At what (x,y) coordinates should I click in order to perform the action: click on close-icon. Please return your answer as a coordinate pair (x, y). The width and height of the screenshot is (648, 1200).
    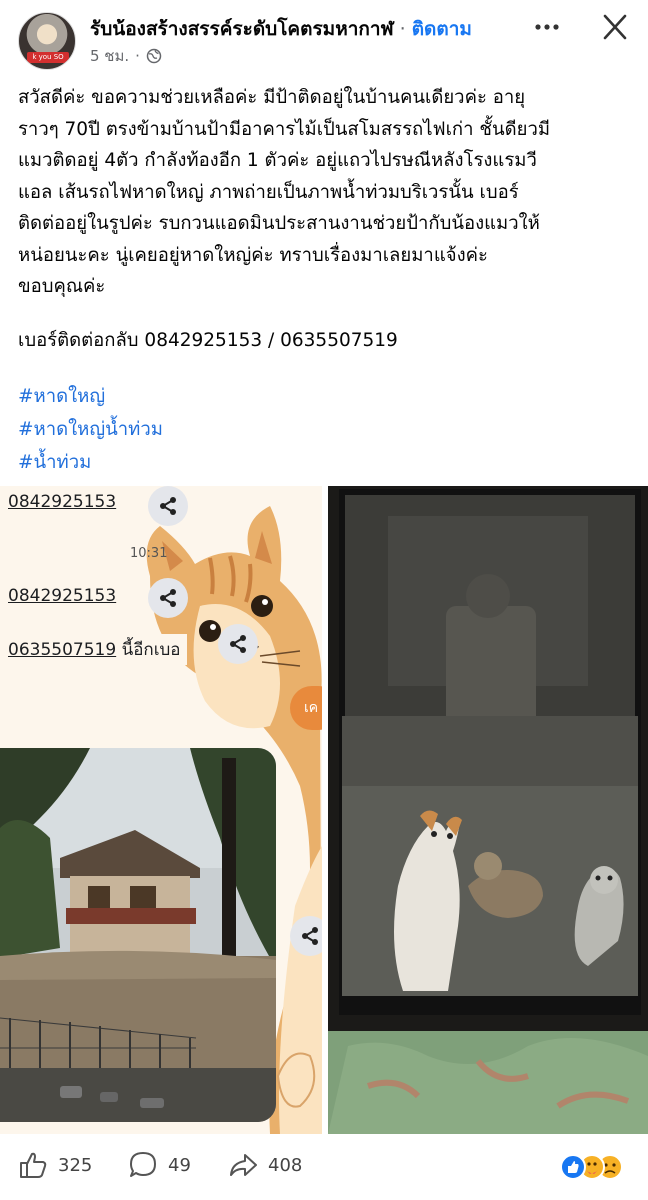
    Looking at the image, I should click on (615, 27).